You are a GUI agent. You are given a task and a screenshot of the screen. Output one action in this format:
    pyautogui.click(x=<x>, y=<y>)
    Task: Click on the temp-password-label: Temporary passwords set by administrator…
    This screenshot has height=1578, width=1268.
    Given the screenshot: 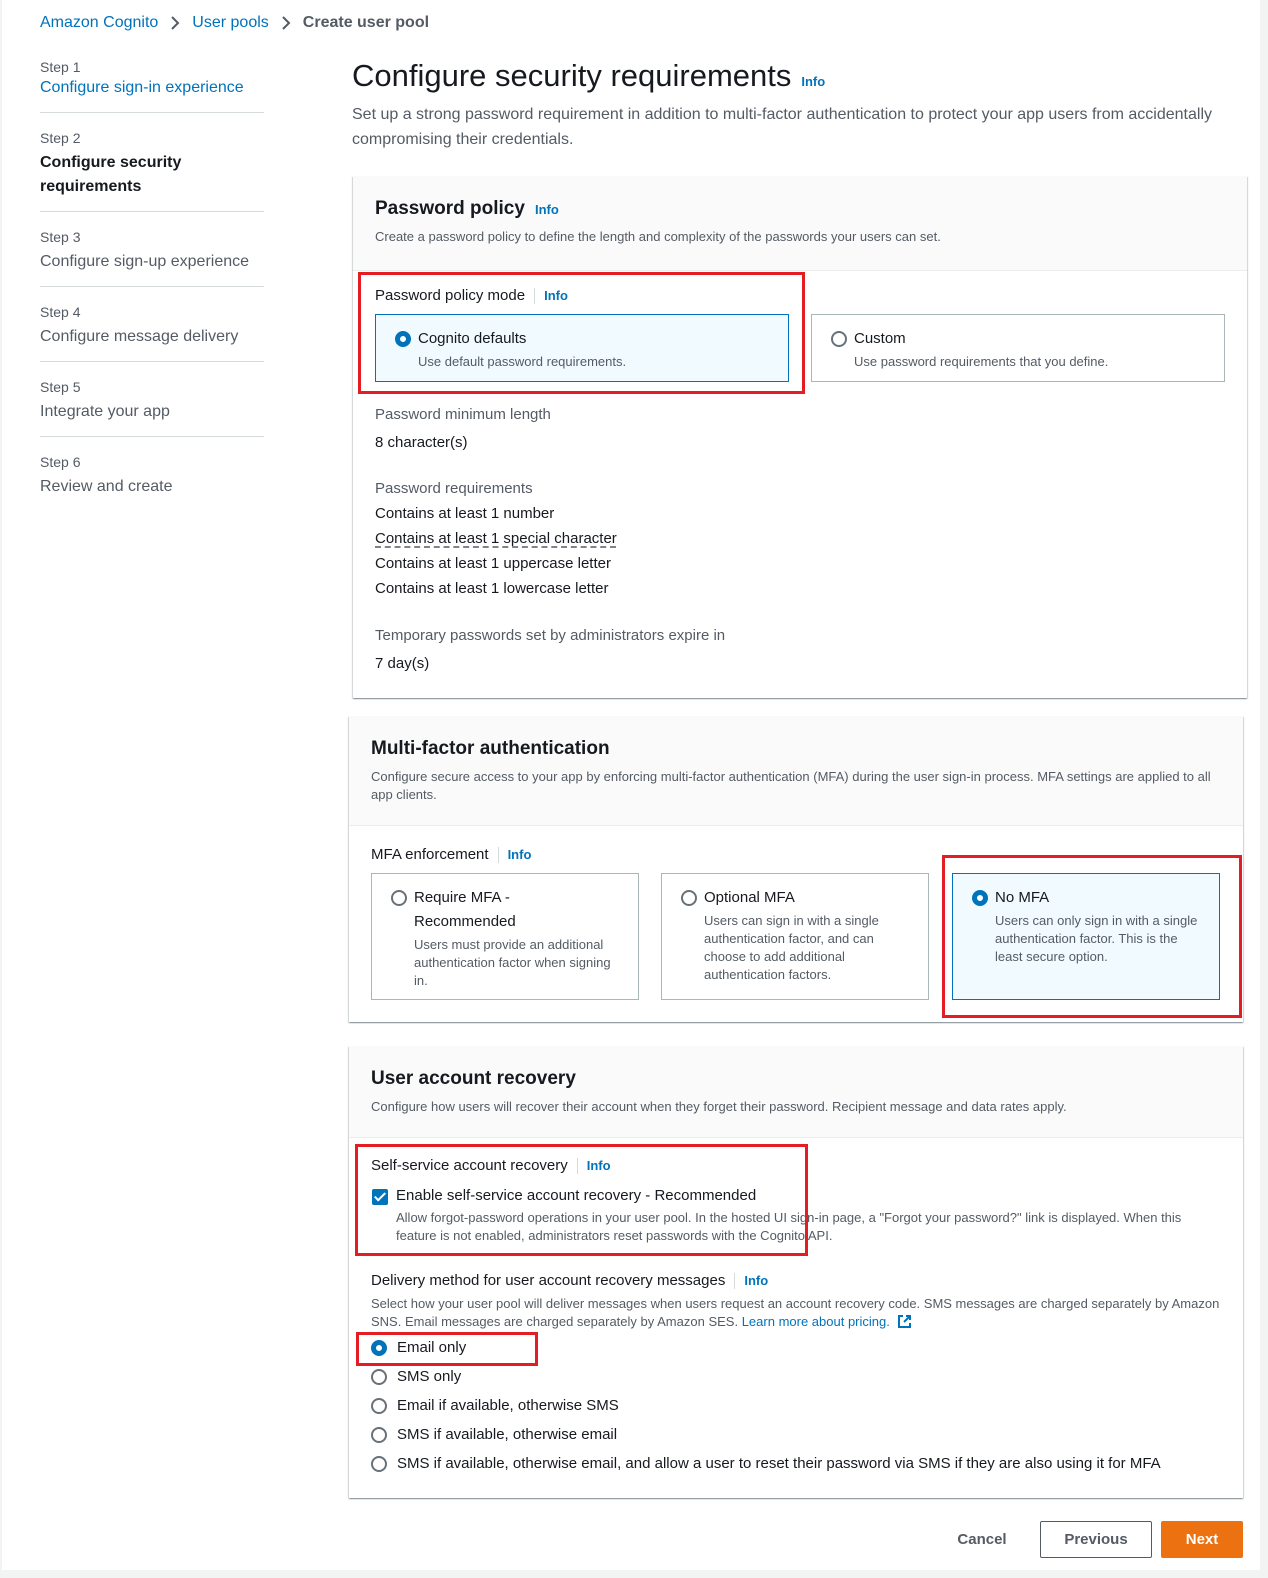 What is the action you would take?
    pyautogui.click(x=550, y=635)
    